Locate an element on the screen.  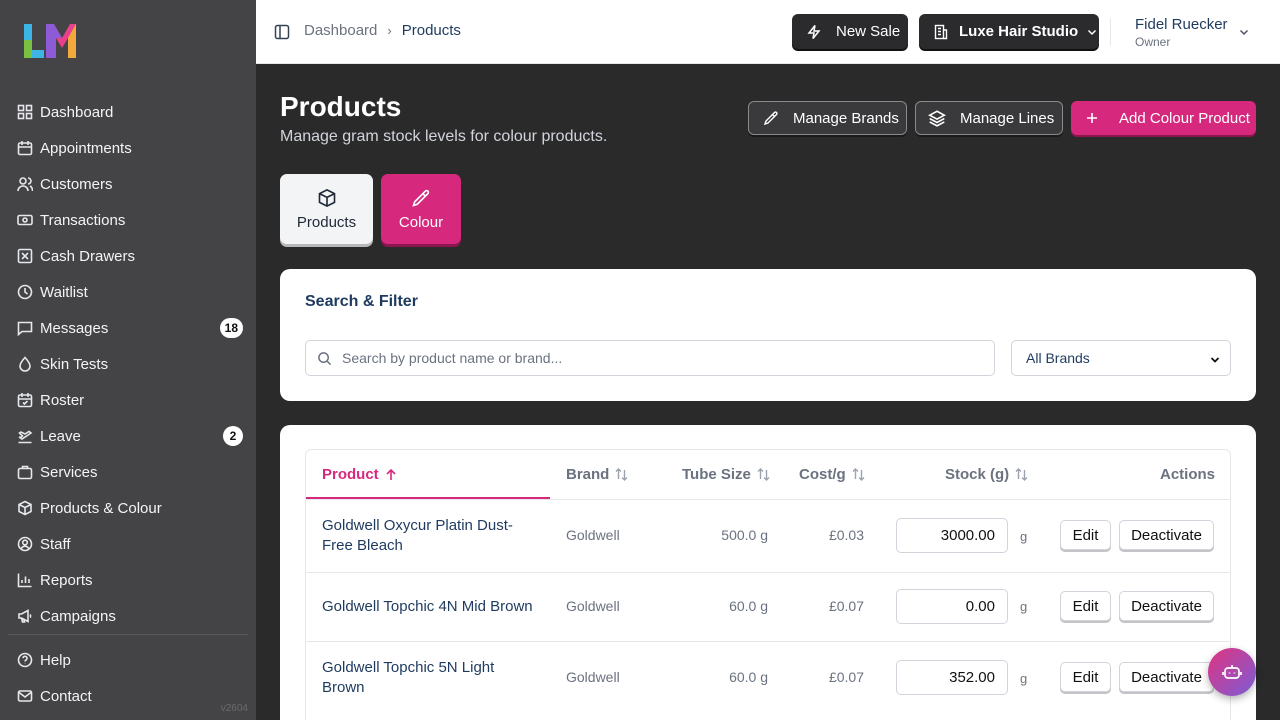
product-name: Goldwell Oxycur Platin Dust-Free Bleach is located at coordinates (427, 536).